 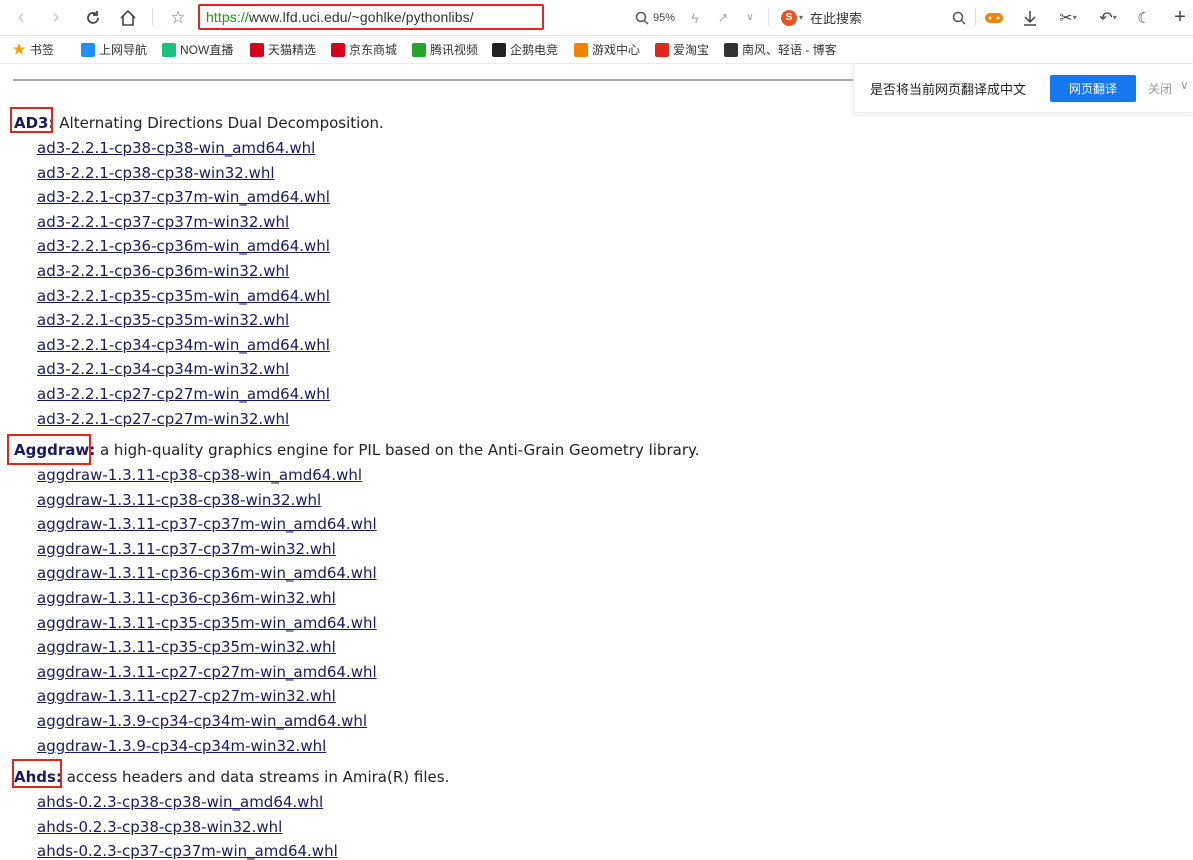 I want to click on bookmark-label: 京东商城, so click(x=373, y=50).